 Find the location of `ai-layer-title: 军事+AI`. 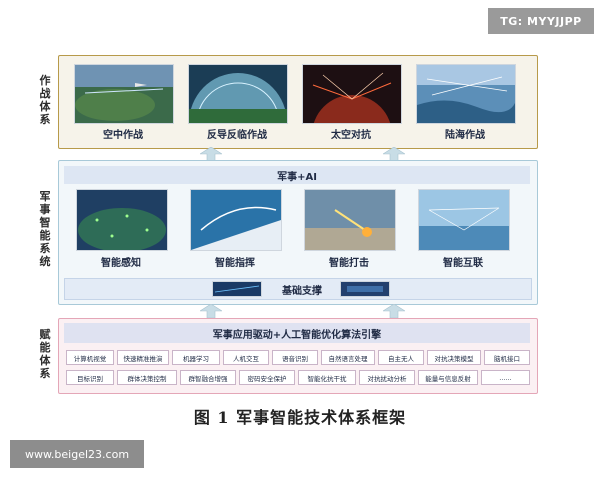

ai-layer-title: 军事+AI is located at coordinates (297, 175).